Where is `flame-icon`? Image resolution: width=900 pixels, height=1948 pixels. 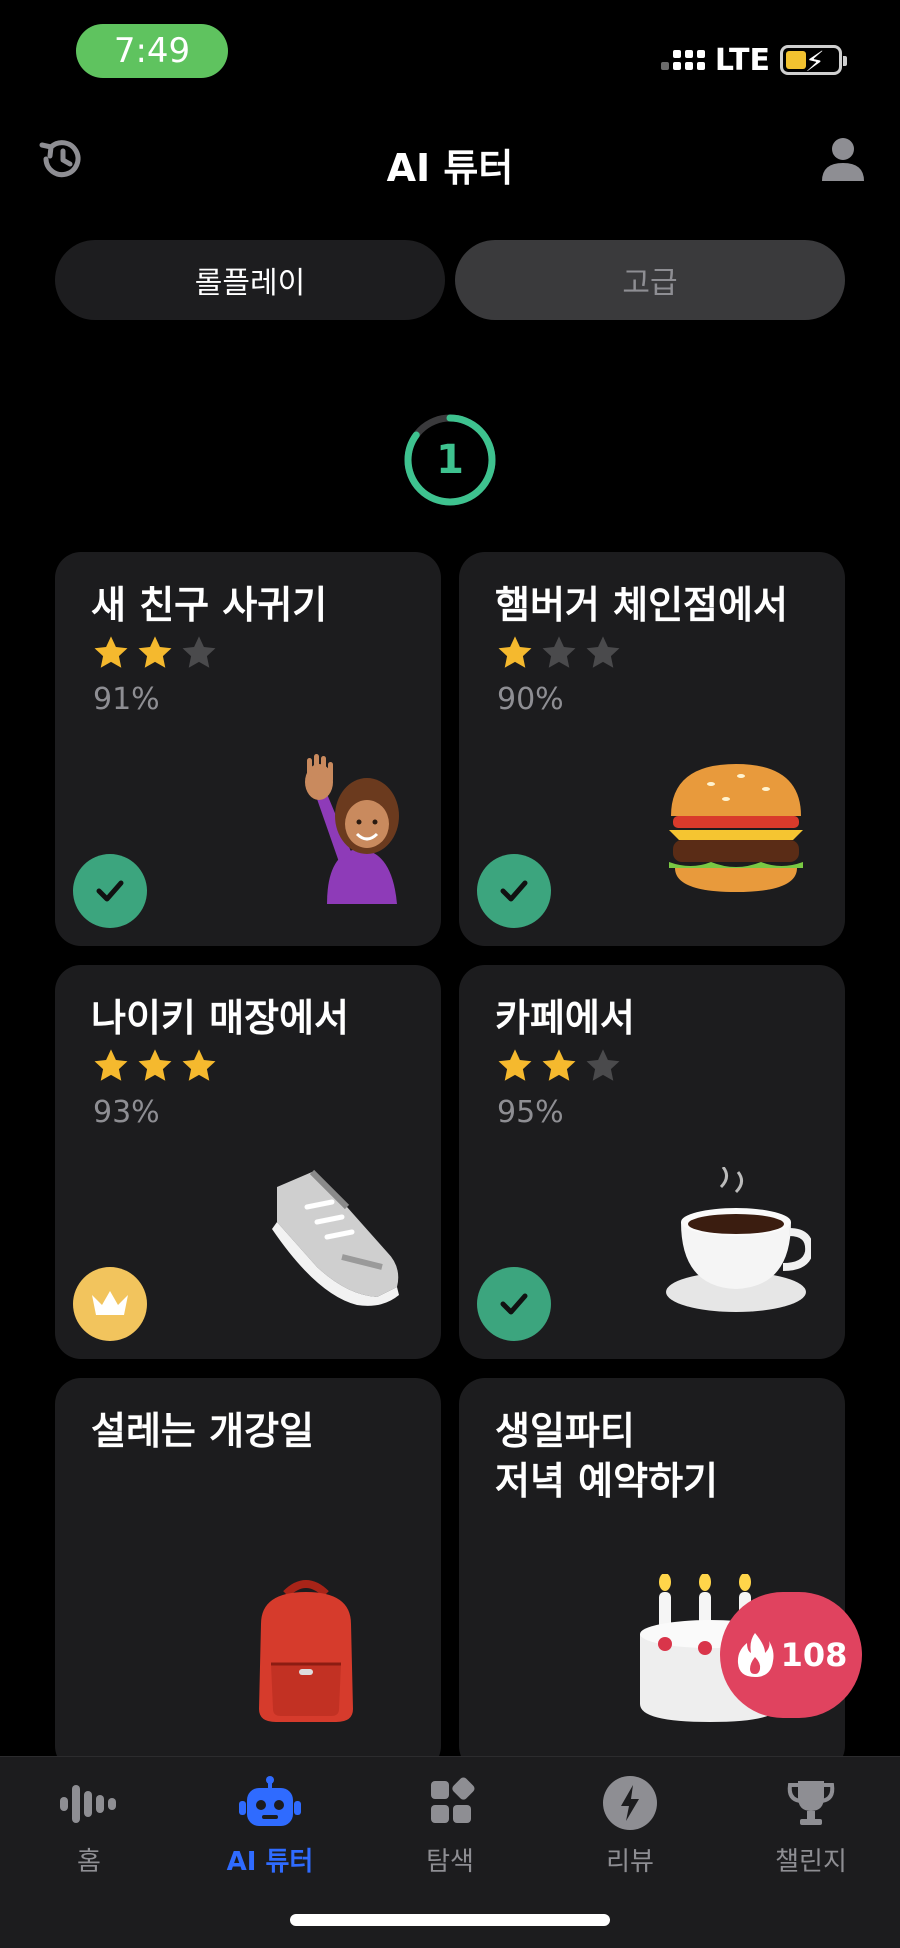
flame-icon is located at coordinates (755, 1655).